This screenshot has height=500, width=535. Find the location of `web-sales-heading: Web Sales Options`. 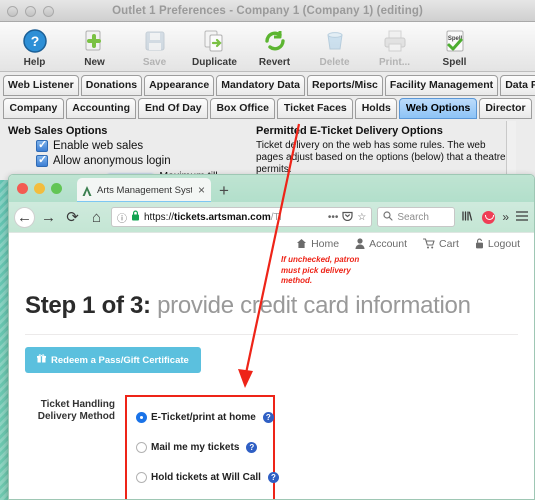

web-sales-heading: Web Sales Options is located at coordinates (58, 131).